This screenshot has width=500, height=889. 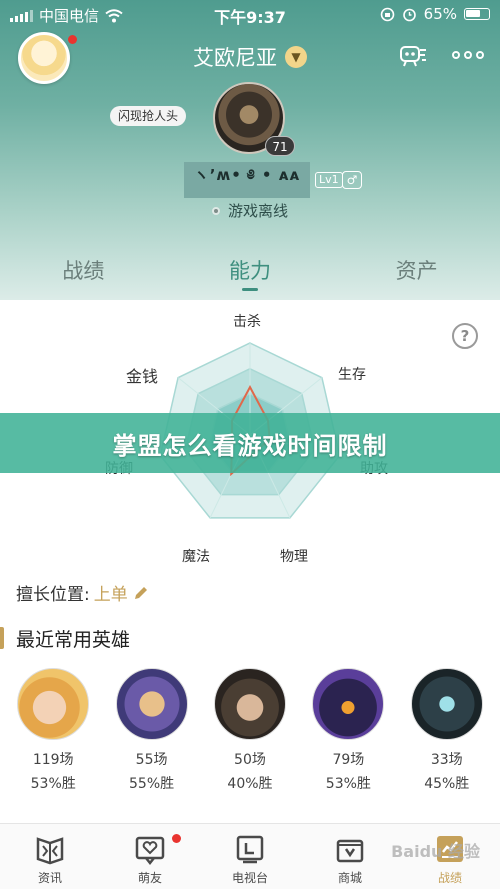 What do you see at coordinates (348, 760) in the screenshot?
I see `hero-games: 79场` at bounding box center [348, 760].